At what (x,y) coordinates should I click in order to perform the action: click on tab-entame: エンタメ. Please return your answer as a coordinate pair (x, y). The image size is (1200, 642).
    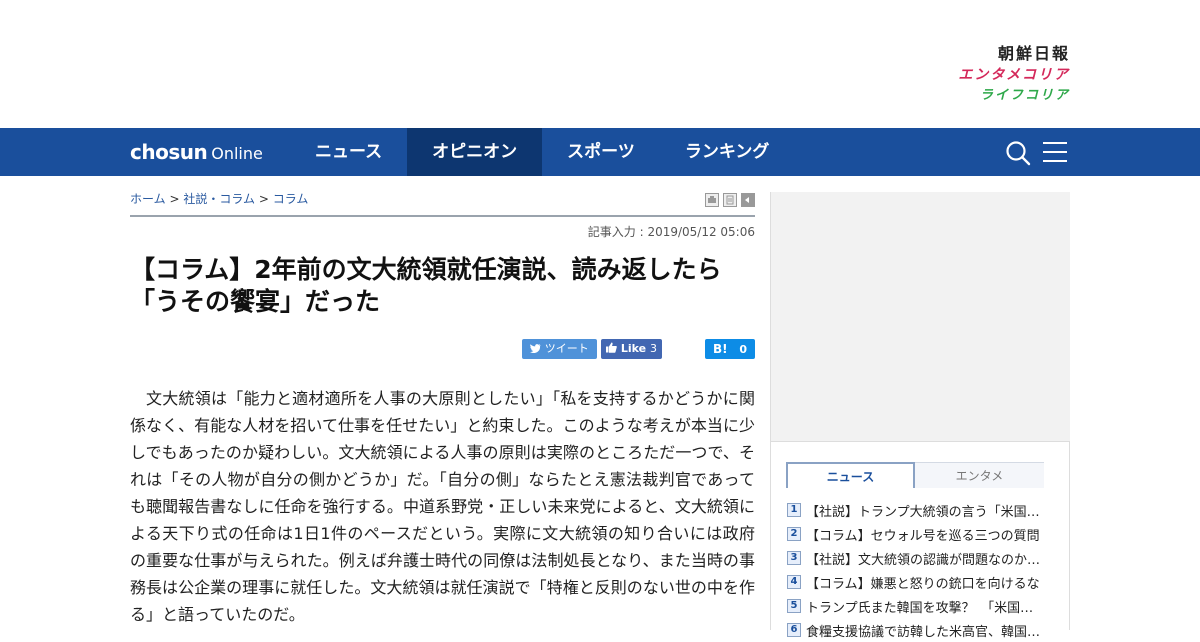
    Looking at the image, I should click on (979, 475).